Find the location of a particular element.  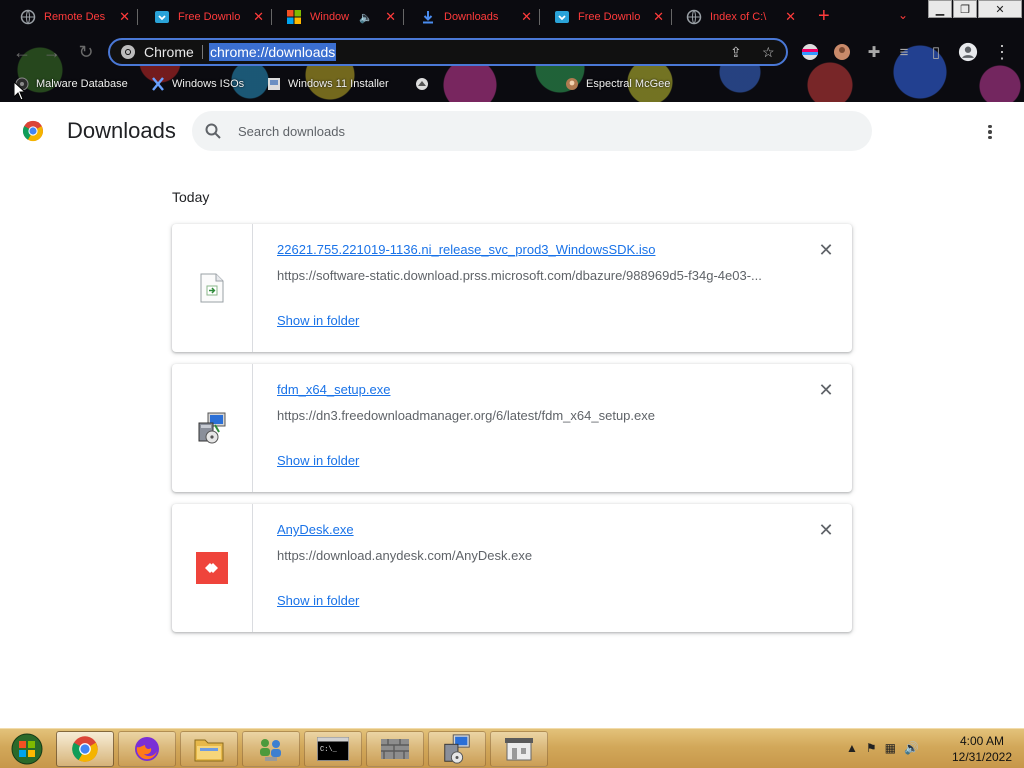

system-tray: ▲ ⚑ ▦ 🔊 is located at coordinates (882, 748).